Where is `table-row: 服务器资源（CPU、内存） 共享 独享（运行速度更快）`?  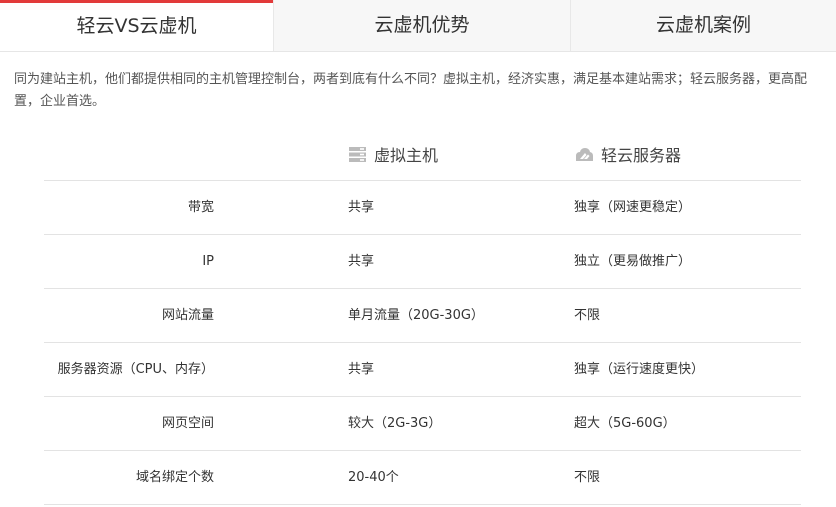
table-row: 服务器资源（CPU、内存） 共享 独享（运行速度更快） is located at coordinates (422, 370).